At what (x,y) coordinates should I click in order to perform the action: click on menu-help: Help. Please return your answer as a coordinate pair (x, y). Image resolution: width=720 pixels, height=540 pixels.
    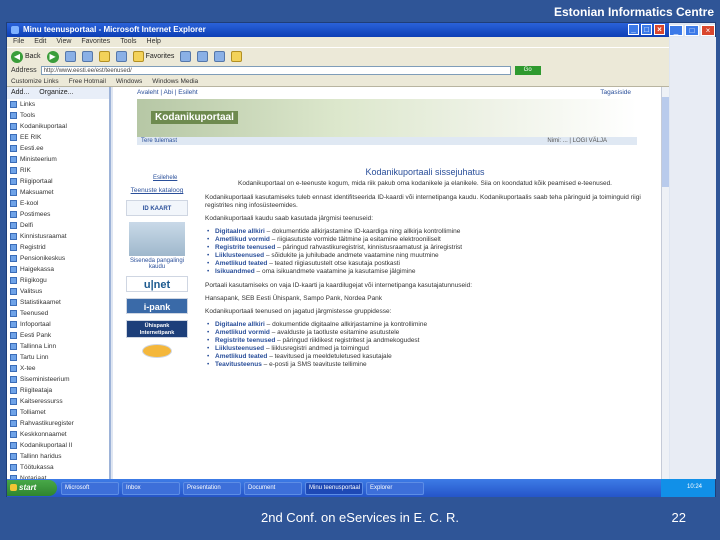
    Looking at the image, I should click on (154, 42).